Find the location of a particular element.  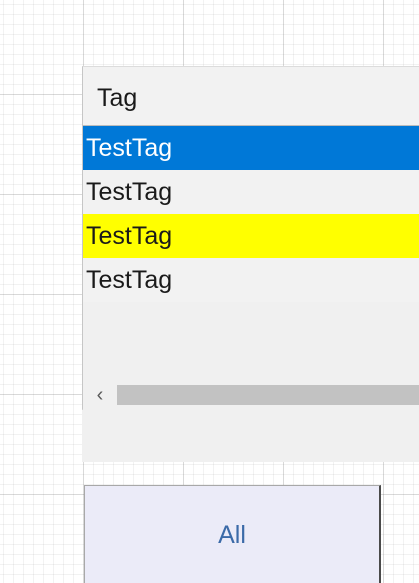

panel-footer is located at coordinates (250, 436).